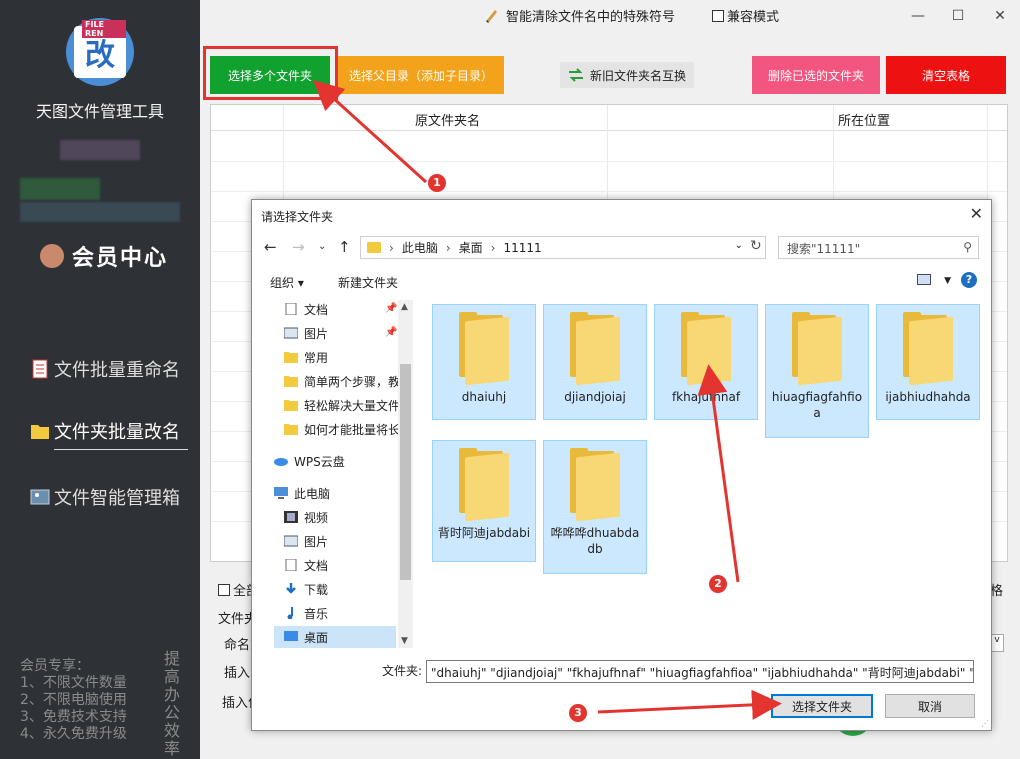  I want to click on title-bar: 智能清除文件名中的特殊符号 兼容模式 — ☐ ✕, so click(610, 17).